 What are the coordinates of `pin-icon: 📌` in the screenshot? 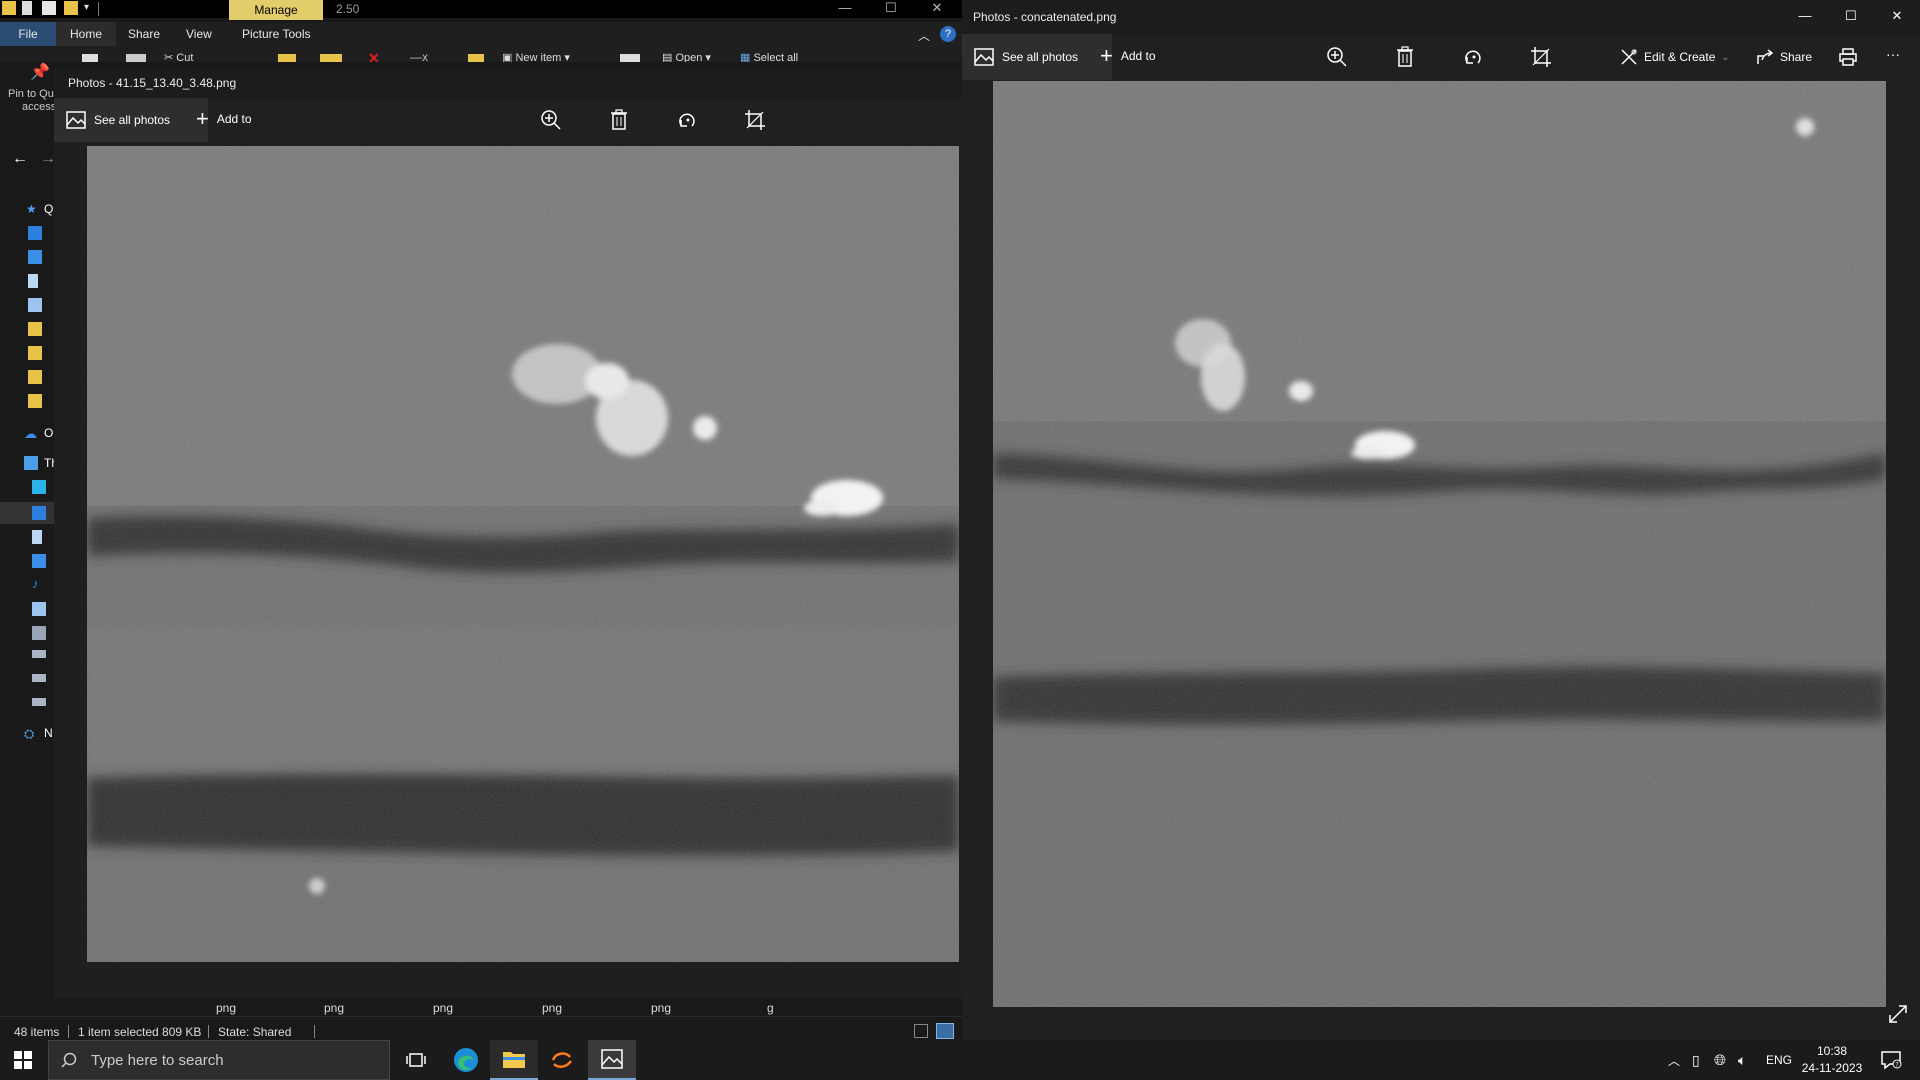 It's located at (40, 72).